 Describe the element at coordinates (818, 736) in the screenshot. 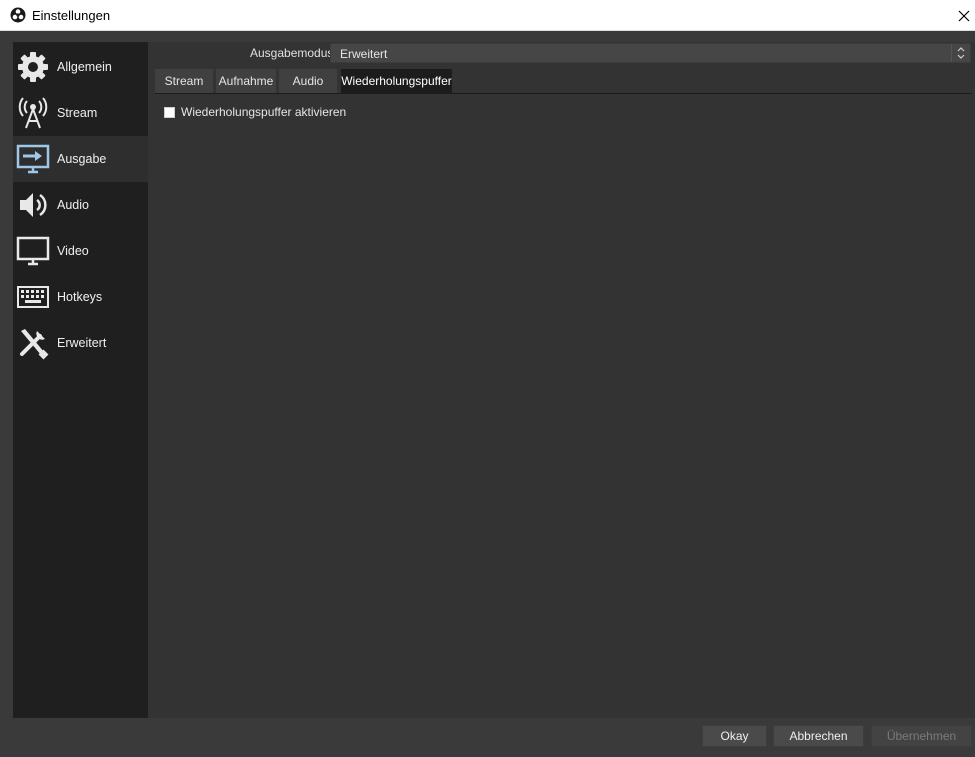

I see `cancel-button: Abbrechen` at that location.